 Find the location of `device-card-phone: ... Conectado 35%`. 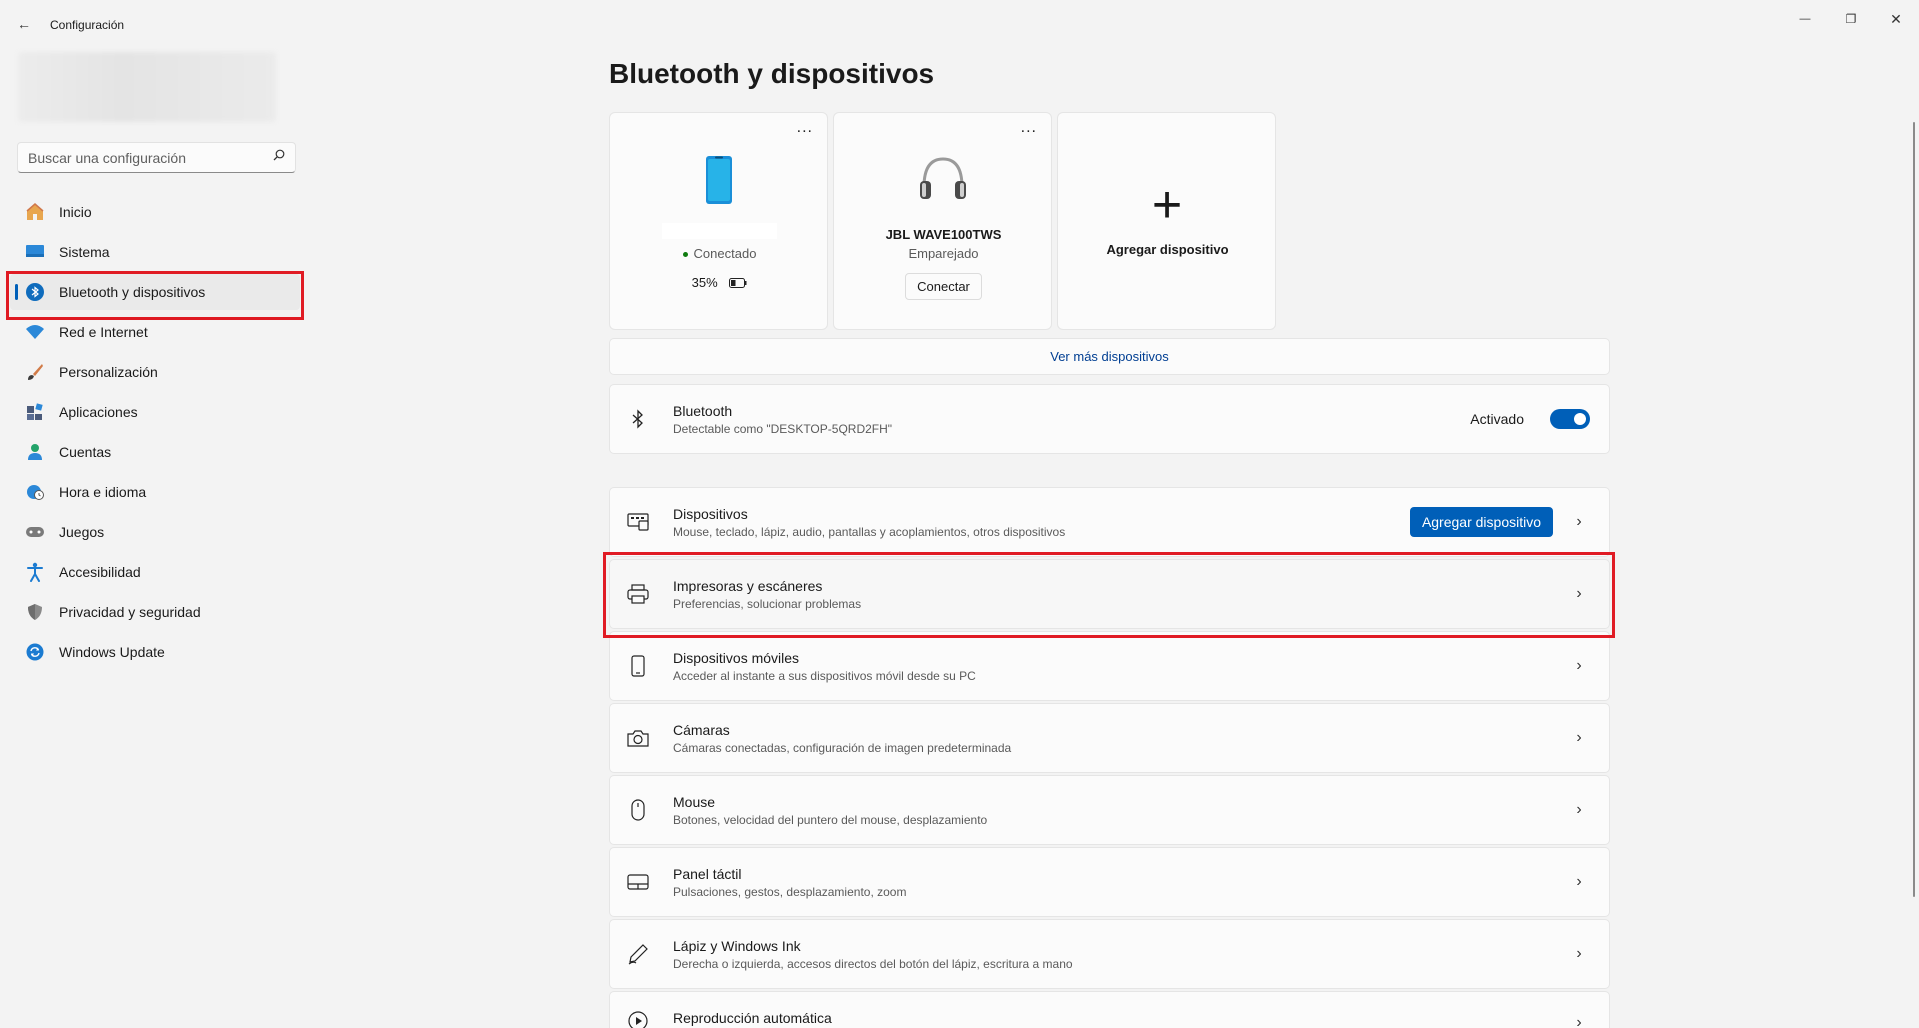

device-card-phone: ... Conectado 35% is located at coordinates (718, 221).